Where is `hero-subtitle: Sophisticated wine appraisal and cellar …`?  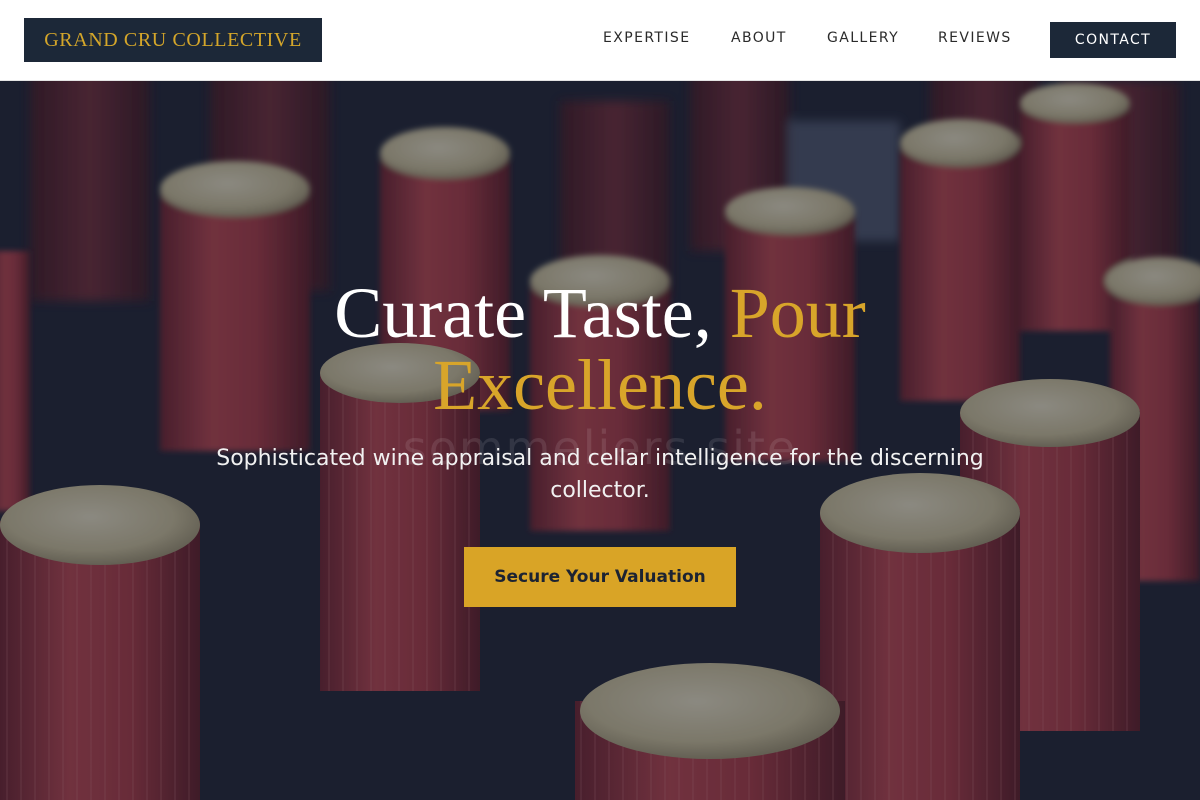
hero-subtitle: Sophisticated wine appraisal and cellar … is located at coordinates (600, 474).